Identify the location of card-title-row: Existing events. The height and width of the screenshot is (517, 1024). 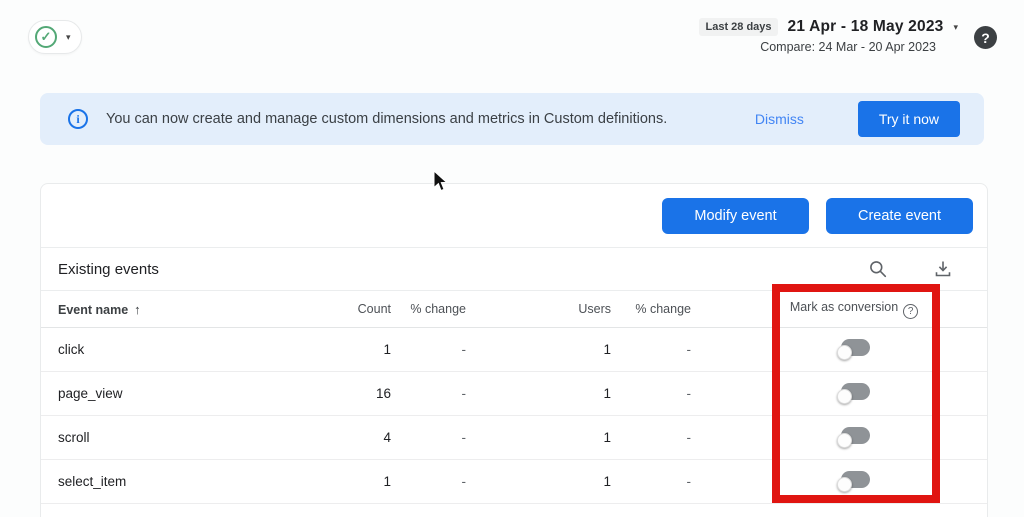
(514, 269).